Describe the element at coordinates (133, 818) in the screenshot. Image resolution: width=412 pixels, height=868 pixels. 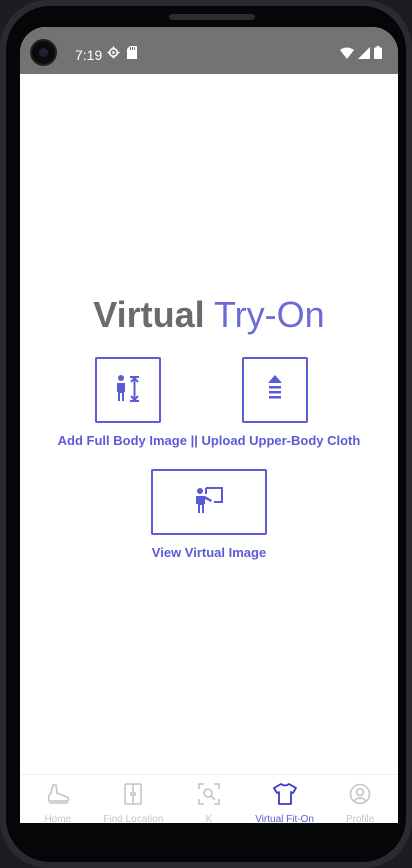
I see `nav-label: Find Location` at that location.